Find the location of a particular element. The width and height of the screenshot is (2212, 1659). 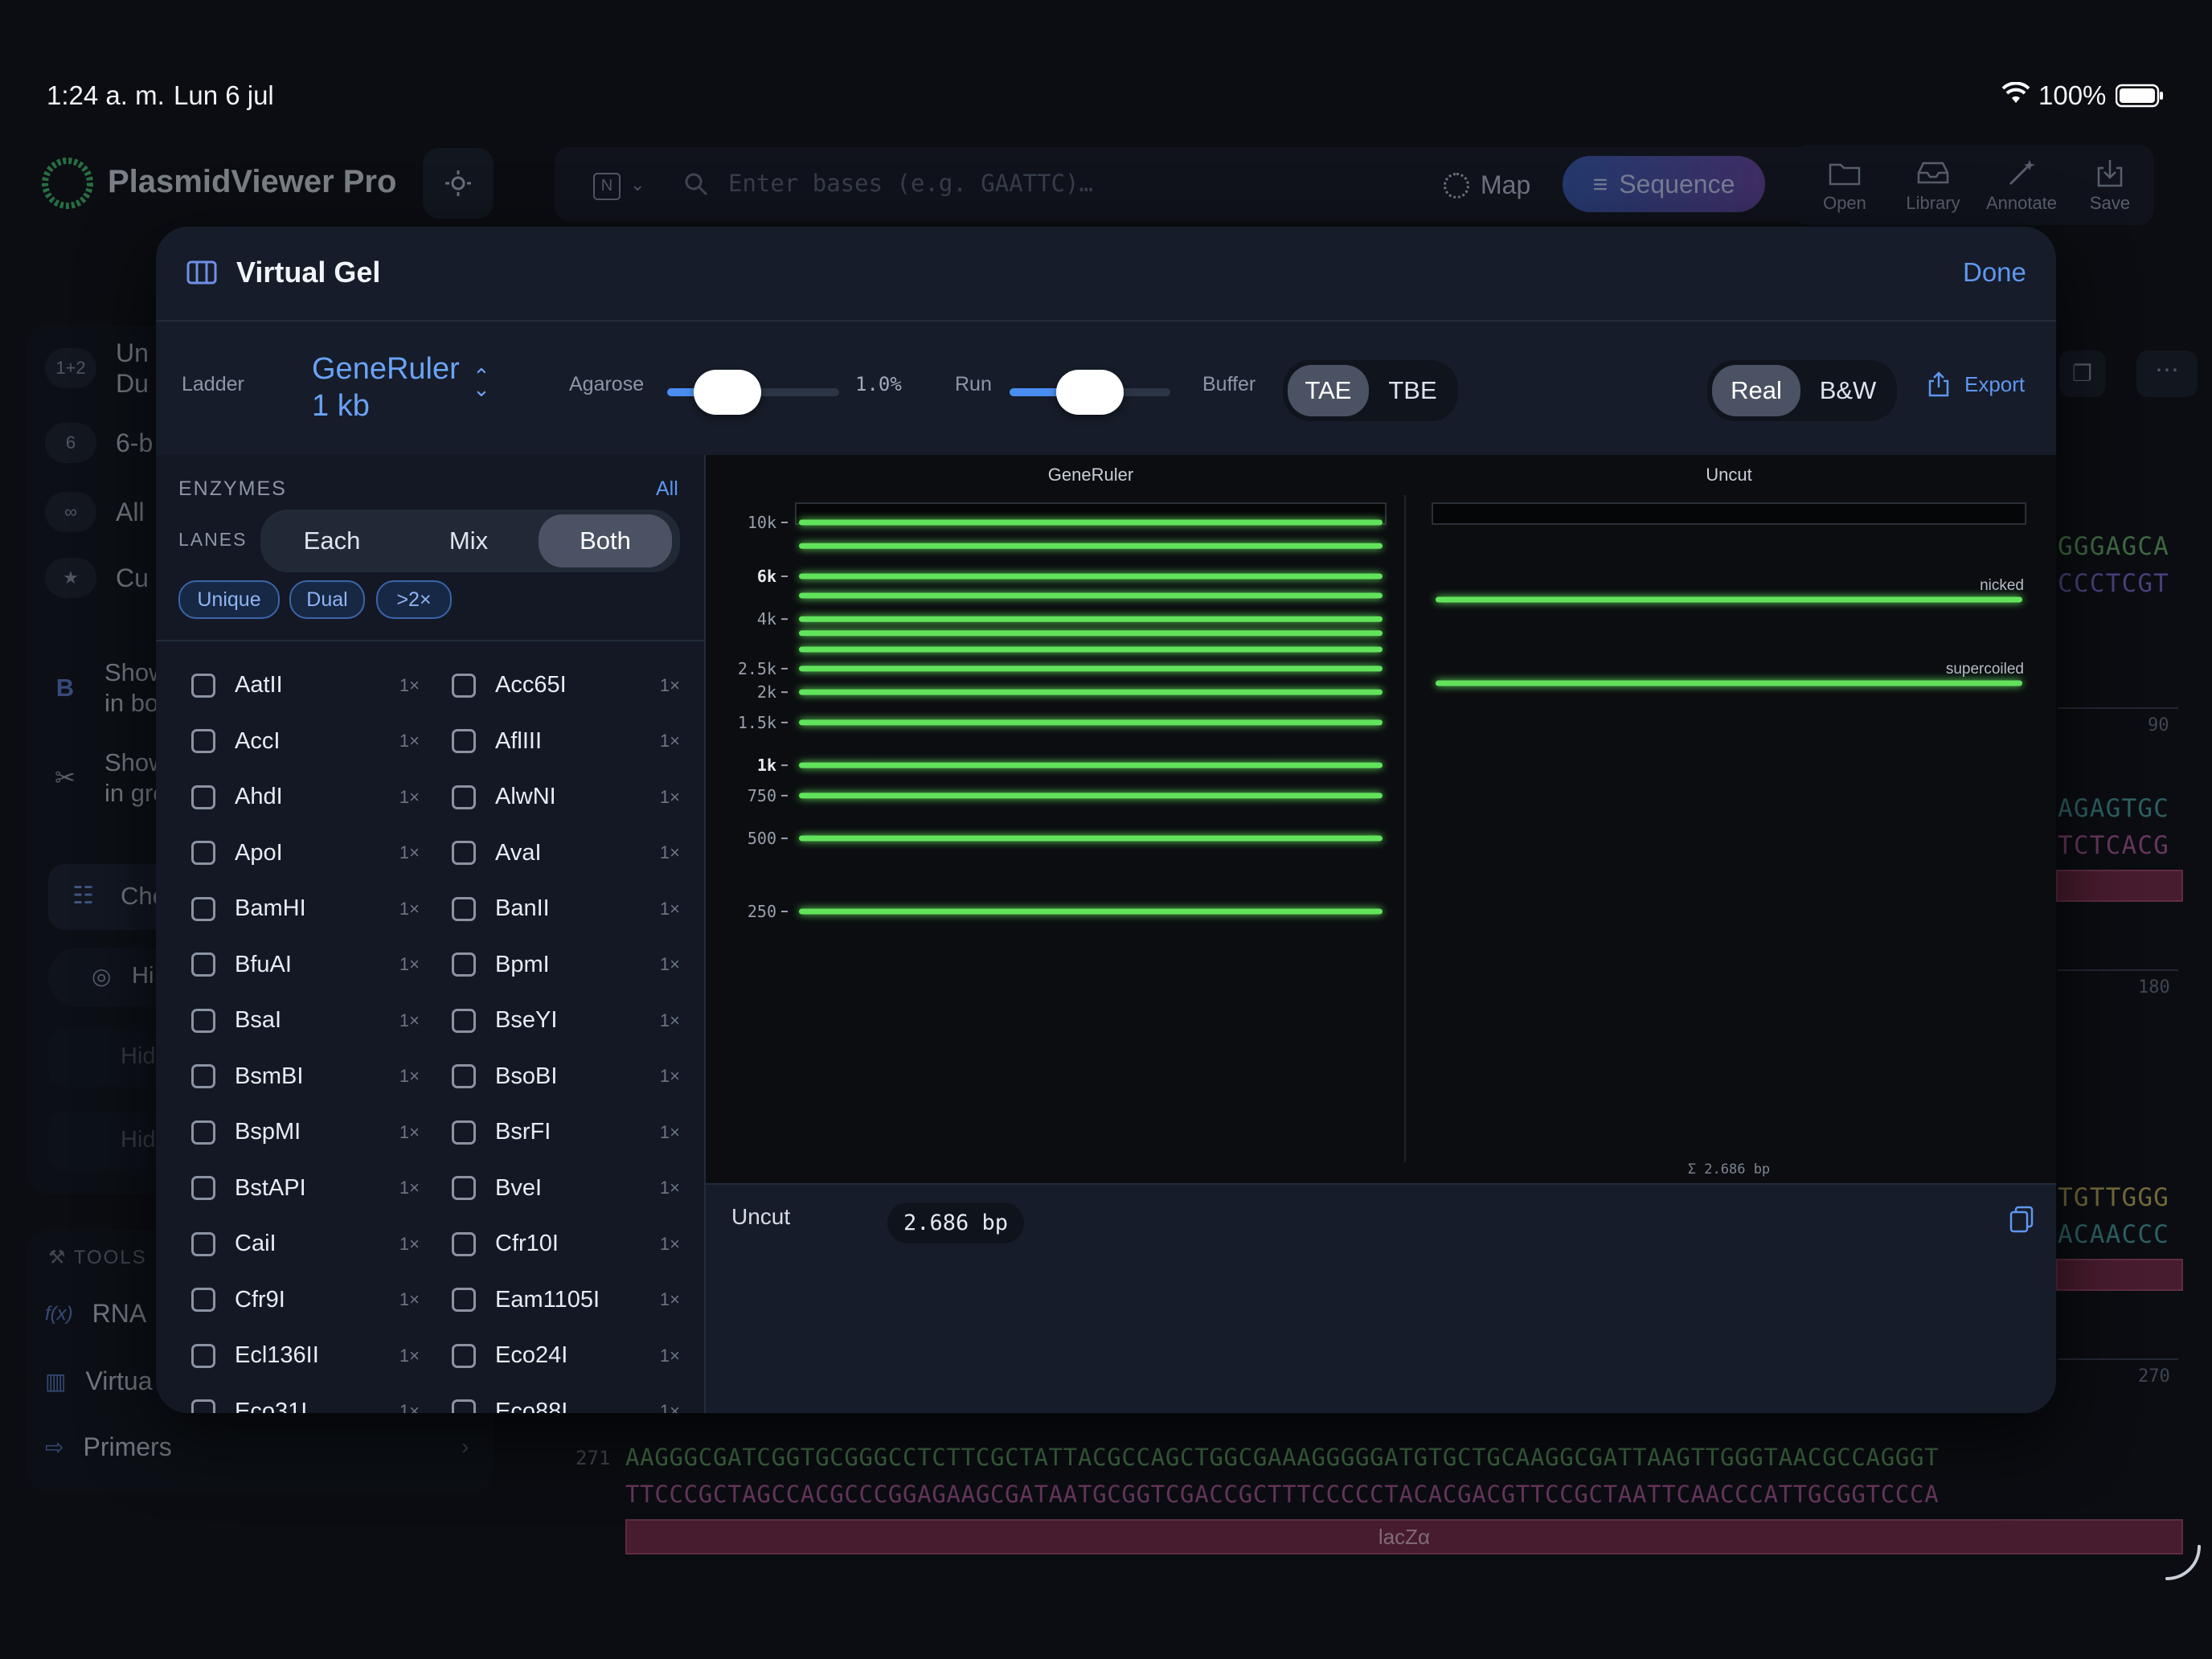

annotate-button: Annotate is located at coordinates (2021, 183).